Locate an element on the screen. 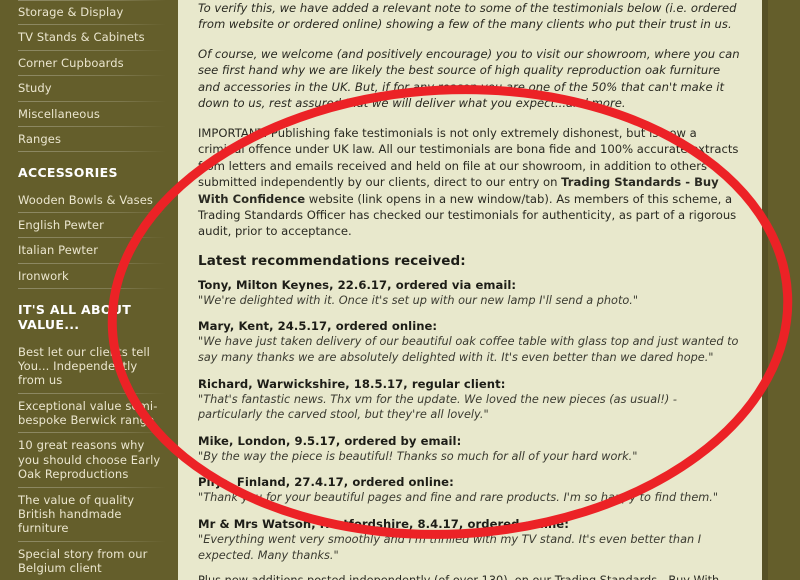 The image size is (800, 580). right-border-column is located at coordinates (781, 290).